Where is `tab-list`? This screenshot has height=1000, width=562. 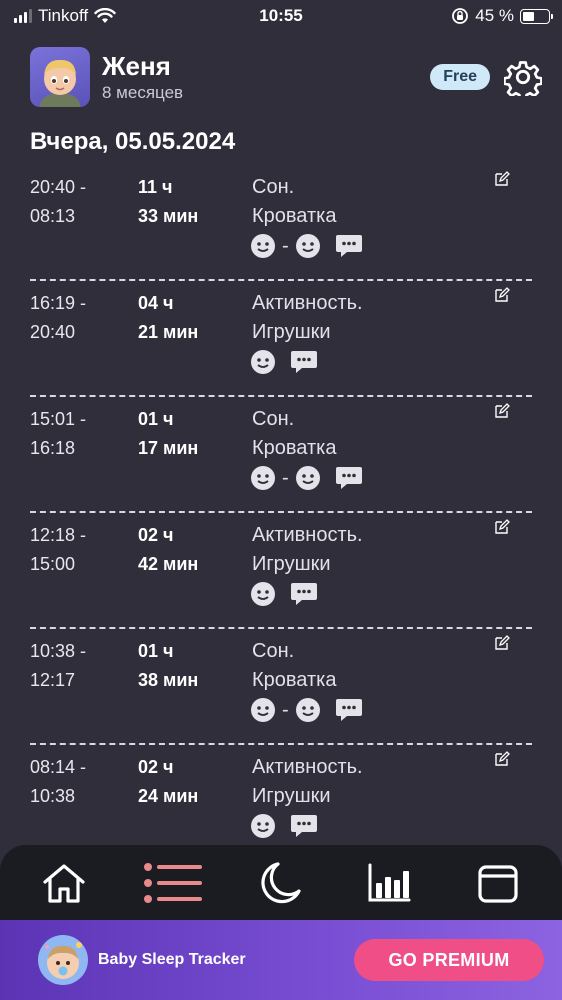
tab-list is located at coordinates (173, 883).